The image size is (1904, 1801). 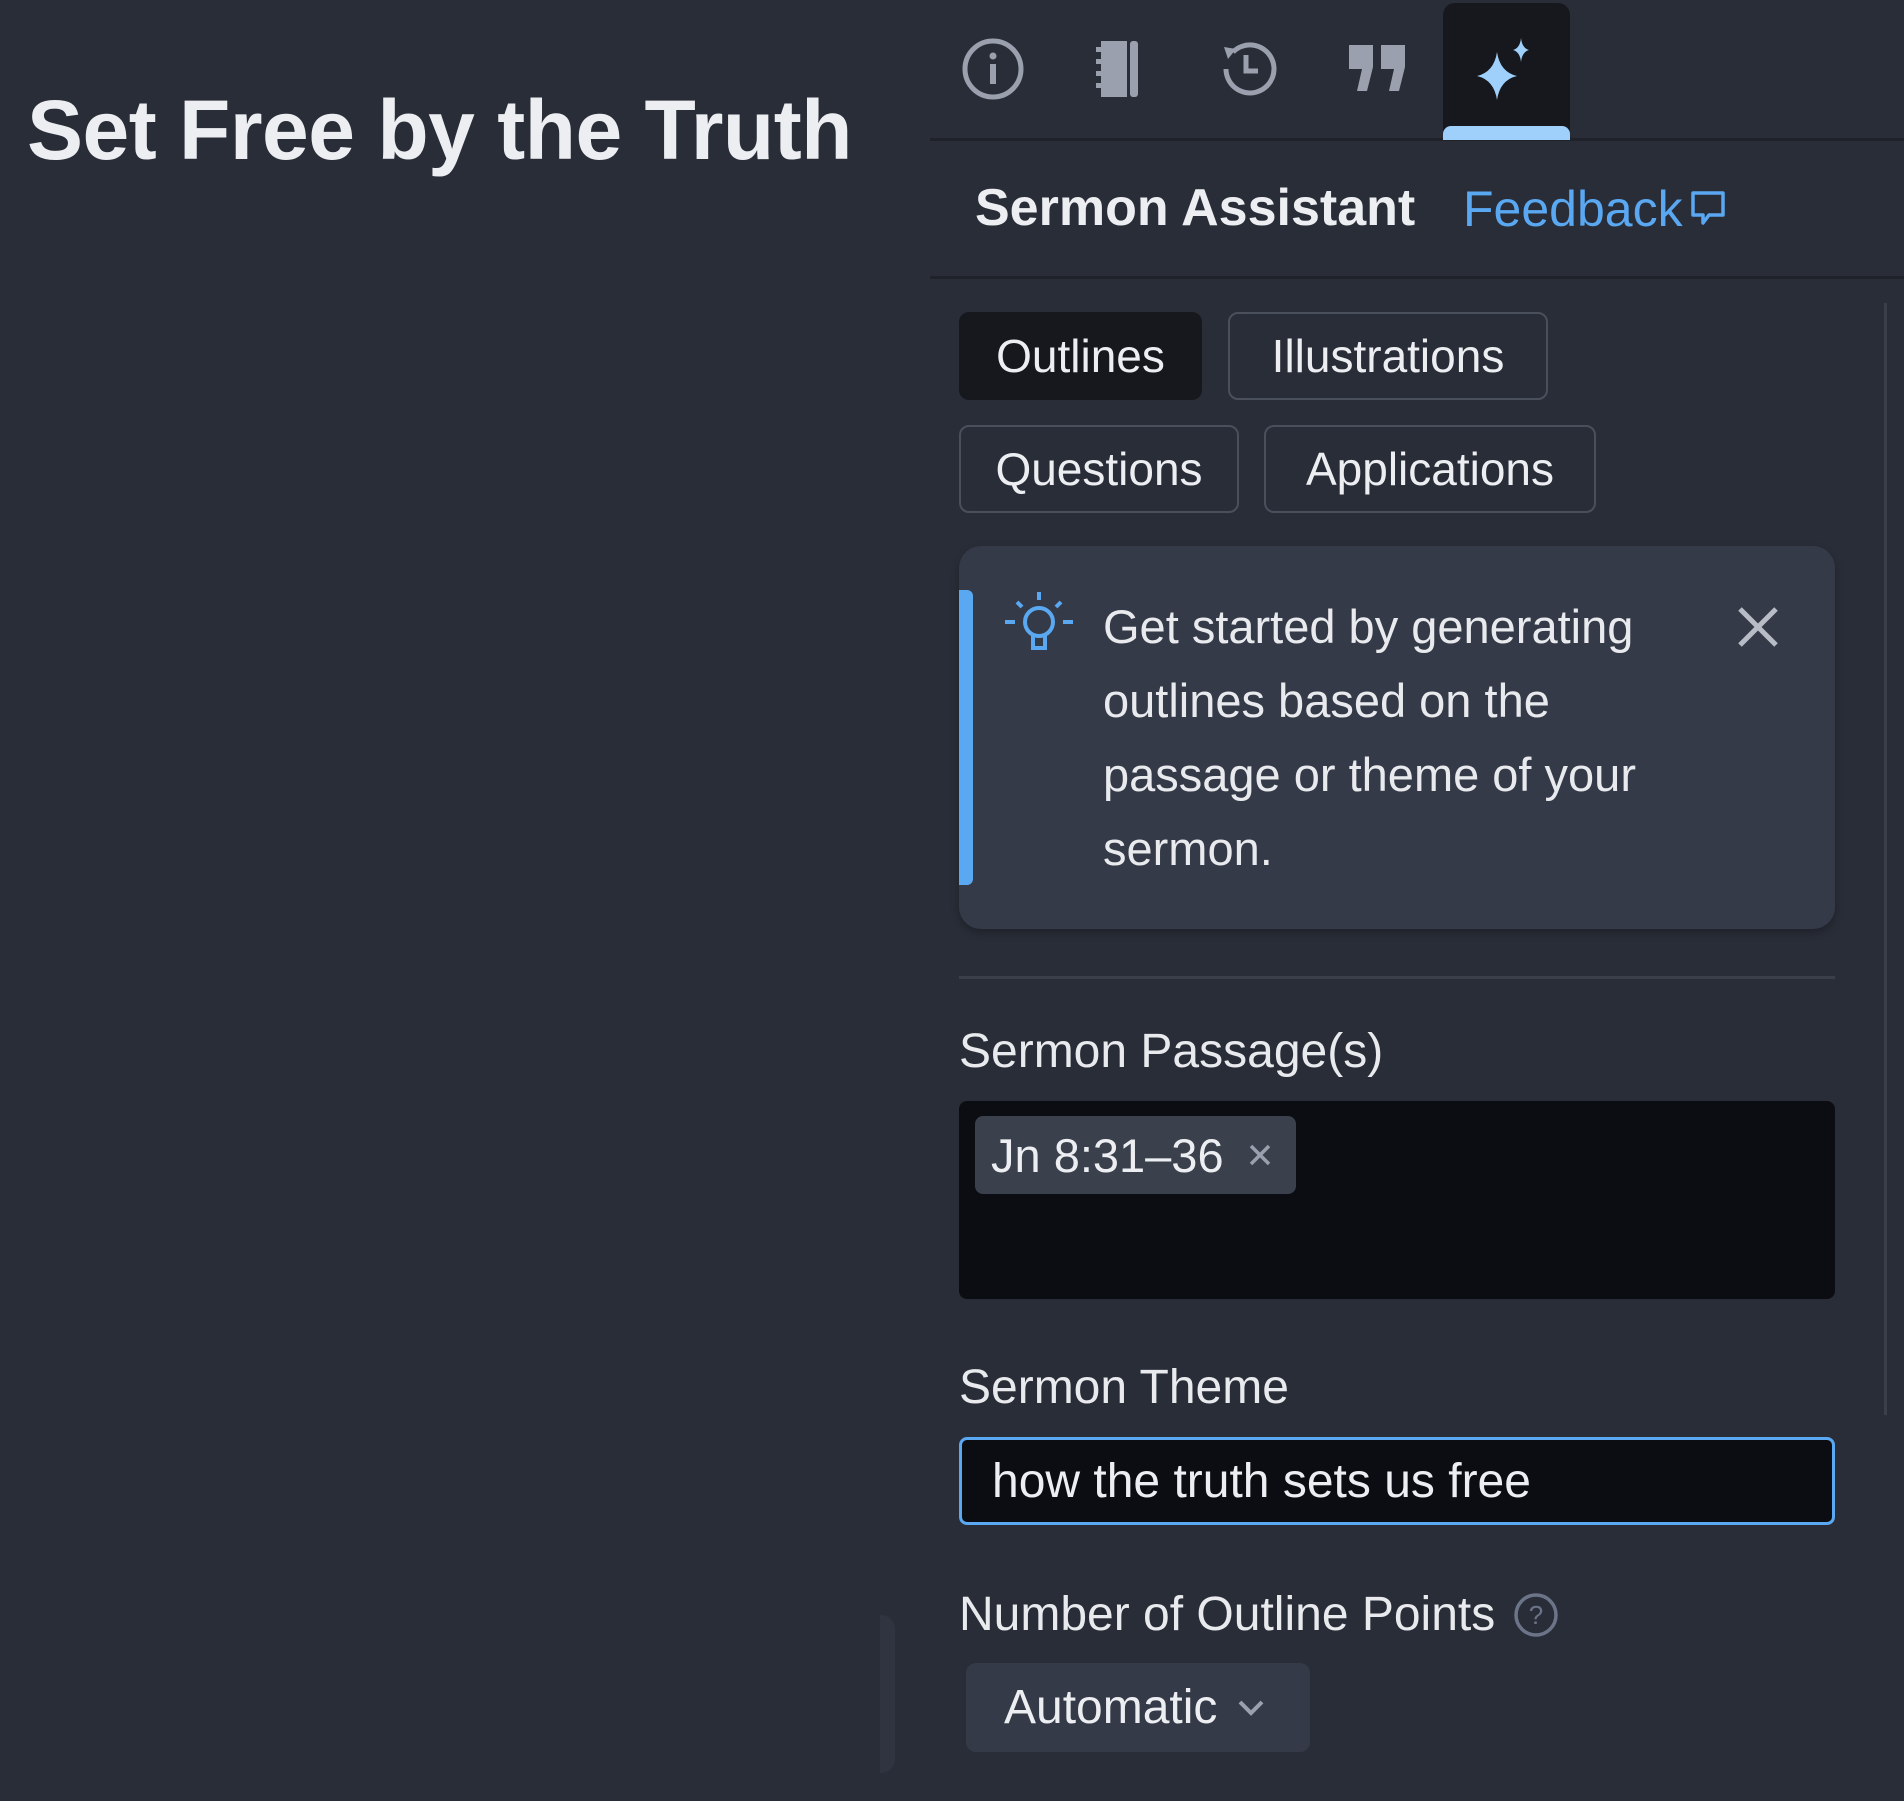 I want to click on help-icon: ?, so click(x=1536, y=1615).